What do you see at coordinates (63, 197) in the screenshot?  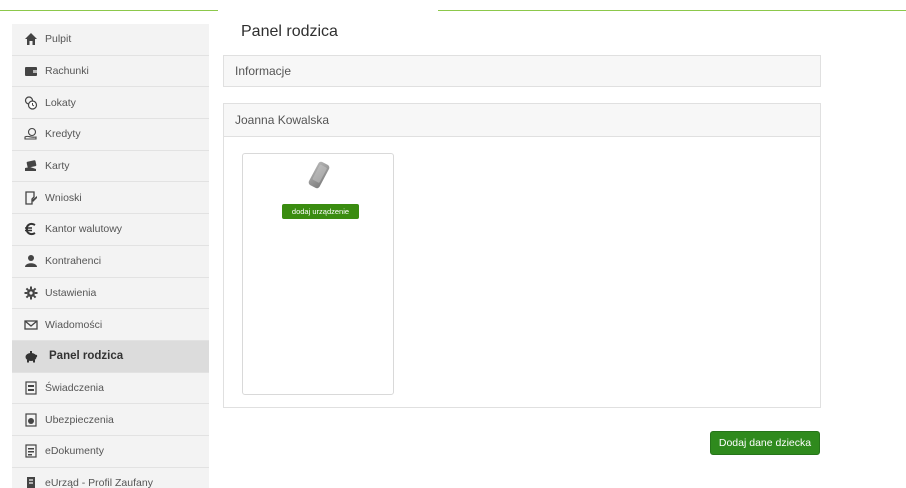 I see `sidebar-item-label: Wnioski` at bounding box center [63, 197].